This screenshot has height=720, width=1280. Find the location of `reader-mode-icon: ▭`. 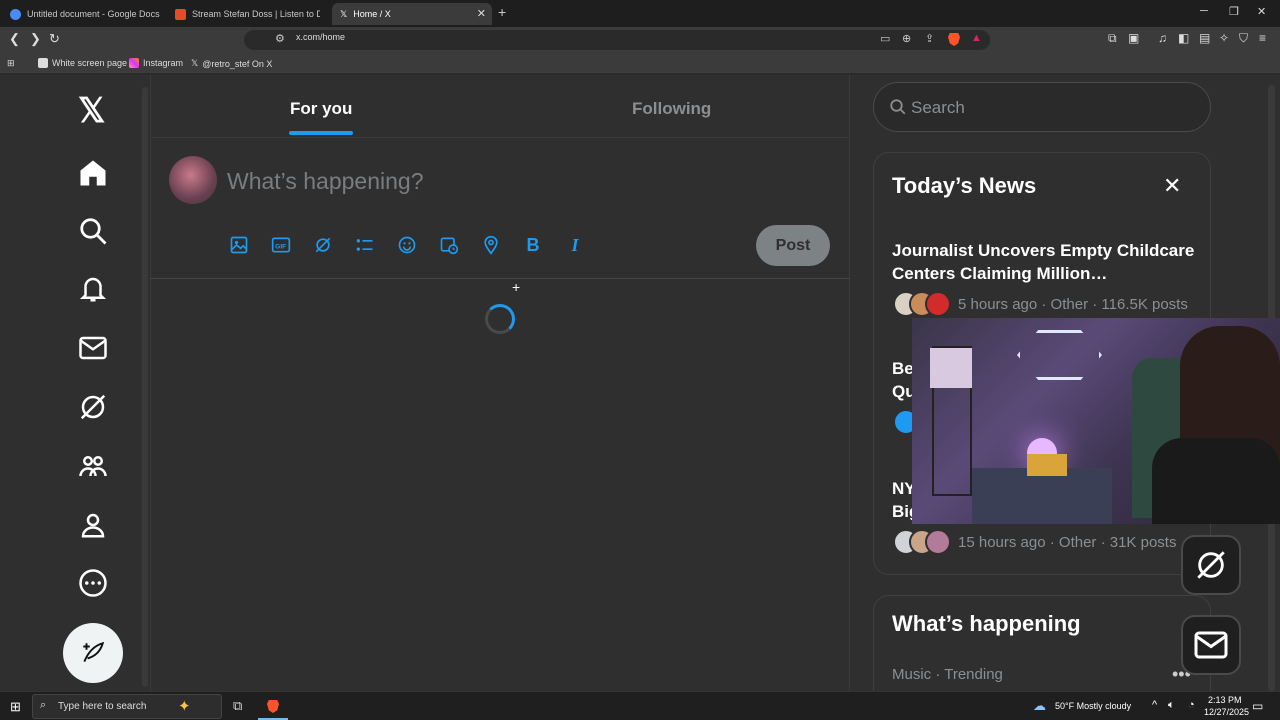

reader-mode-icon: ▭ is located at coordinates (885, 38).